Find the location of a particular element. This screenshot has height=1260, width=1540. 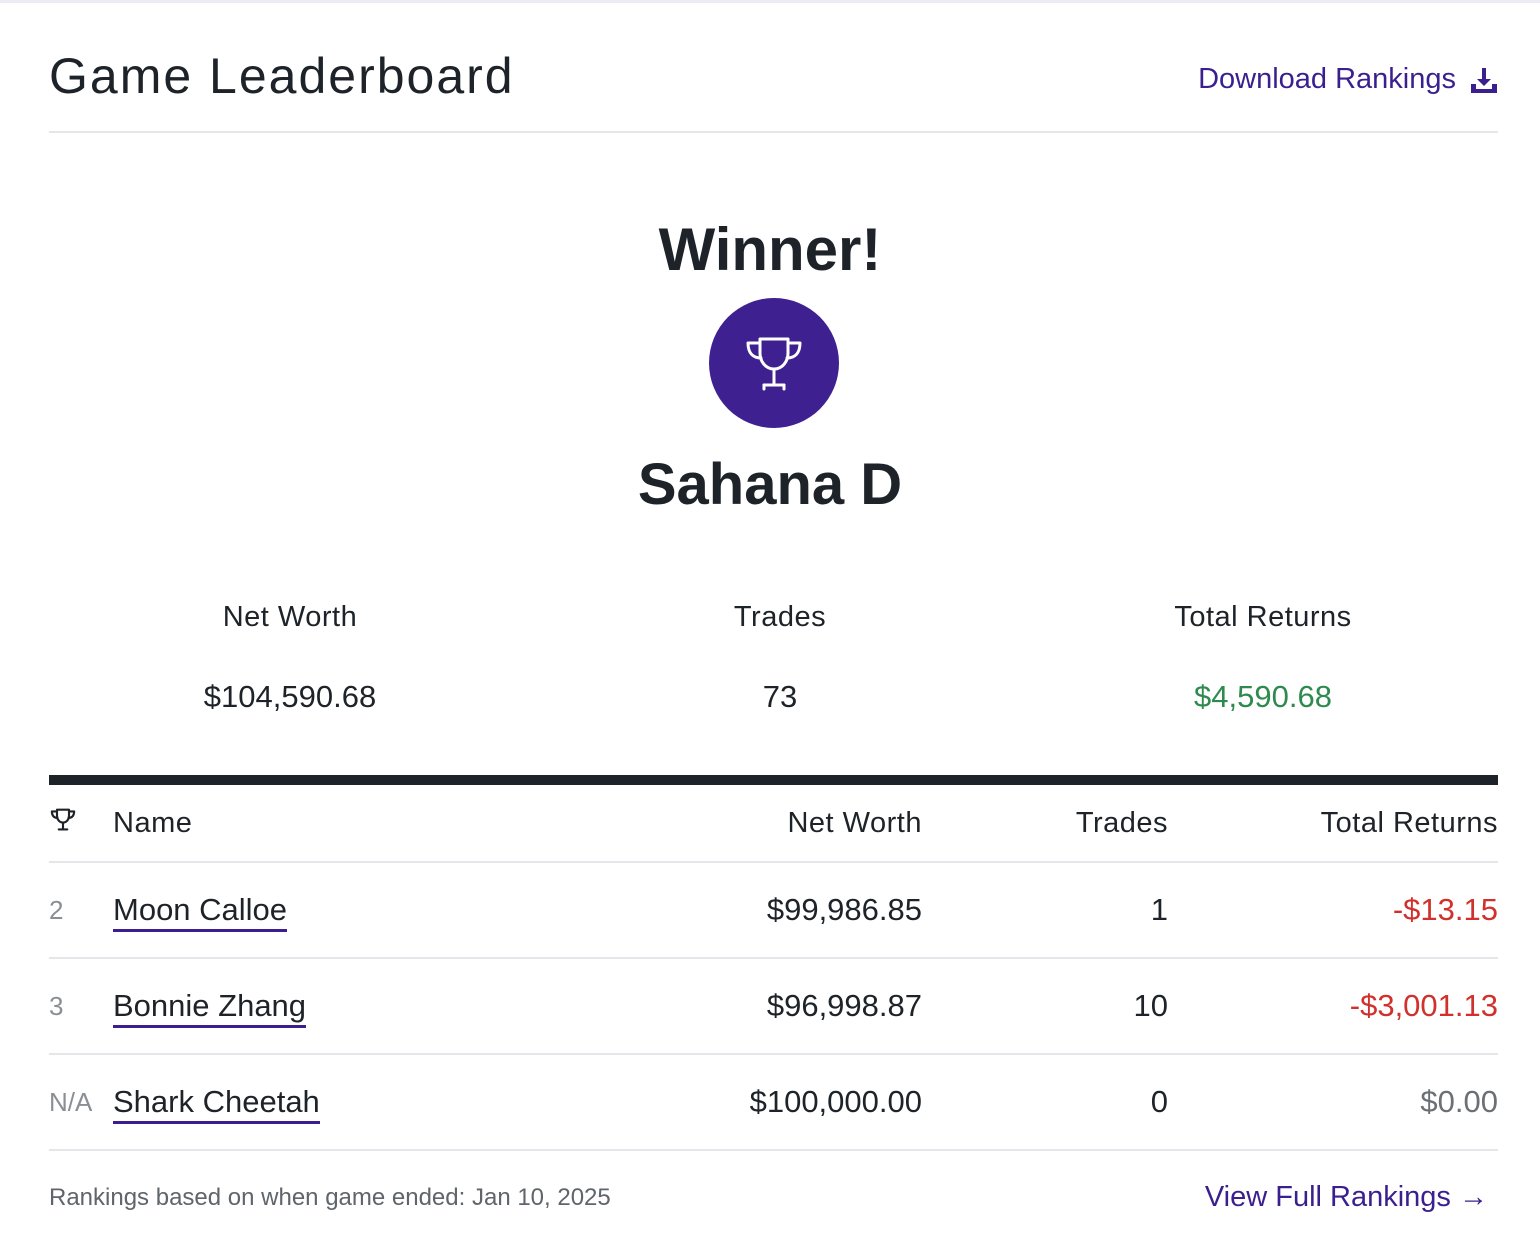

stat-label: Total Returns is located at coordinates (1263, 617).